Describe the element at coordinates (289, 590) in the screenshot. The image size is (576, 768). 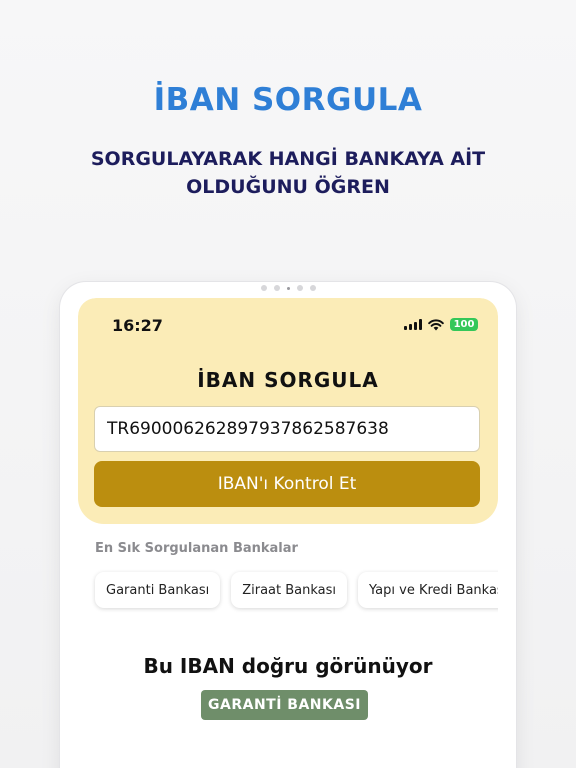
I see `bank-chip-ziraat: Ziraat Bankası` at that location.